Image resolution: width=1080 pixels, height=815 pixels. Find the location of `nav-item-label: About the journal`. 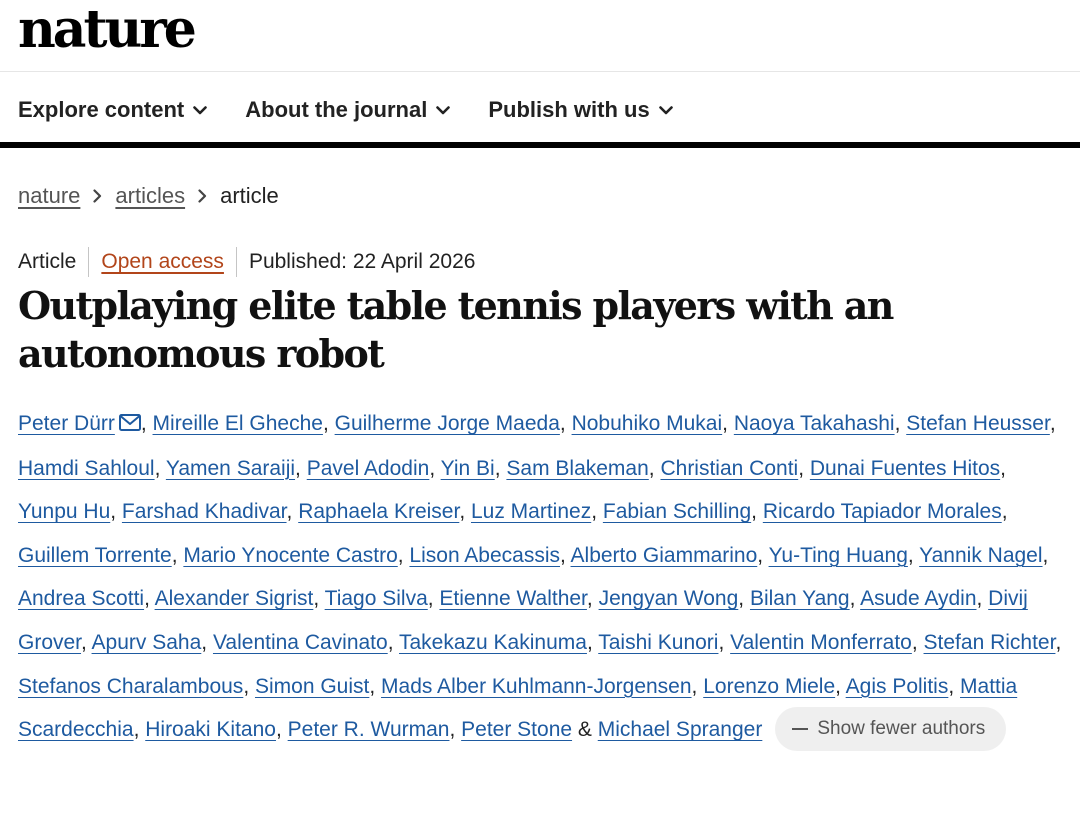

nav-item-label: About the journal is located at coordinates (336, 109).